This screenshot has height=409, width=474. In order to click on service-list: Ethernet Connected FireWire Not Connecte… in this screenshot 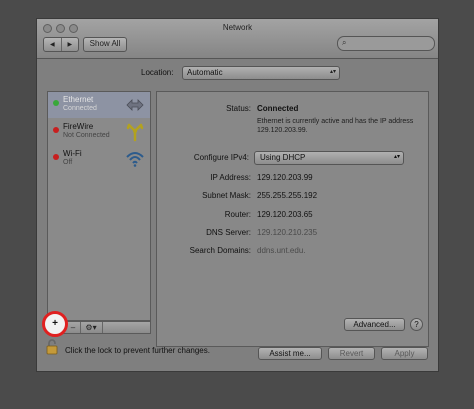, I will do `click(99, 206)`.